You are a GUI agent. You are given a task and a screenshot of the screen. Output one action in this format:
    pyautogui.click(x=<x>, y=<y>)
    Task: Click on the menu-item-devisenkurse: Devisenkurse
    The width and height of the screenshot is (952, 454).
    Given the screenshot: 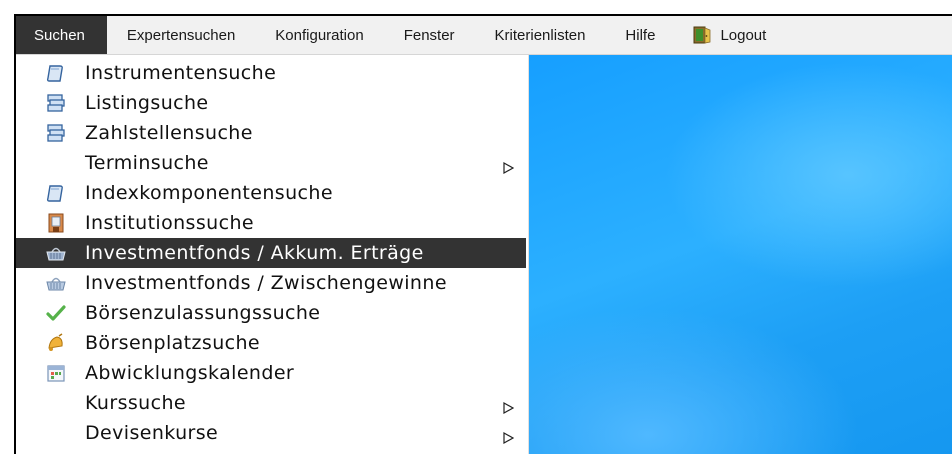 What is the action you would take?
    pyautogui.click(x=271, y=433)
    